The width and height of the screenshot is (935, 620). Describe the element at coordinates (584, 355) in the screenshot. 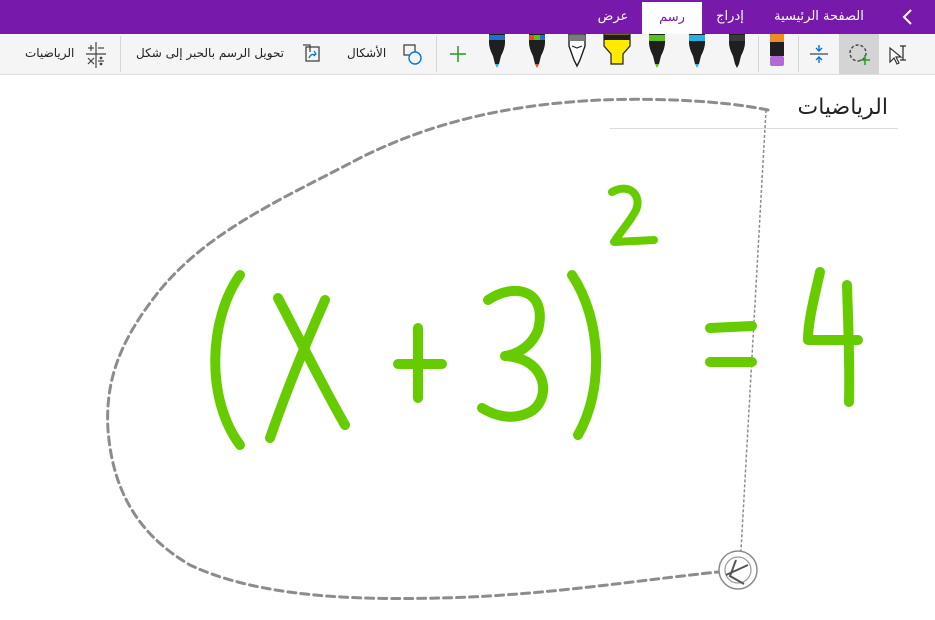

I see `ink-close-paren` at that location.